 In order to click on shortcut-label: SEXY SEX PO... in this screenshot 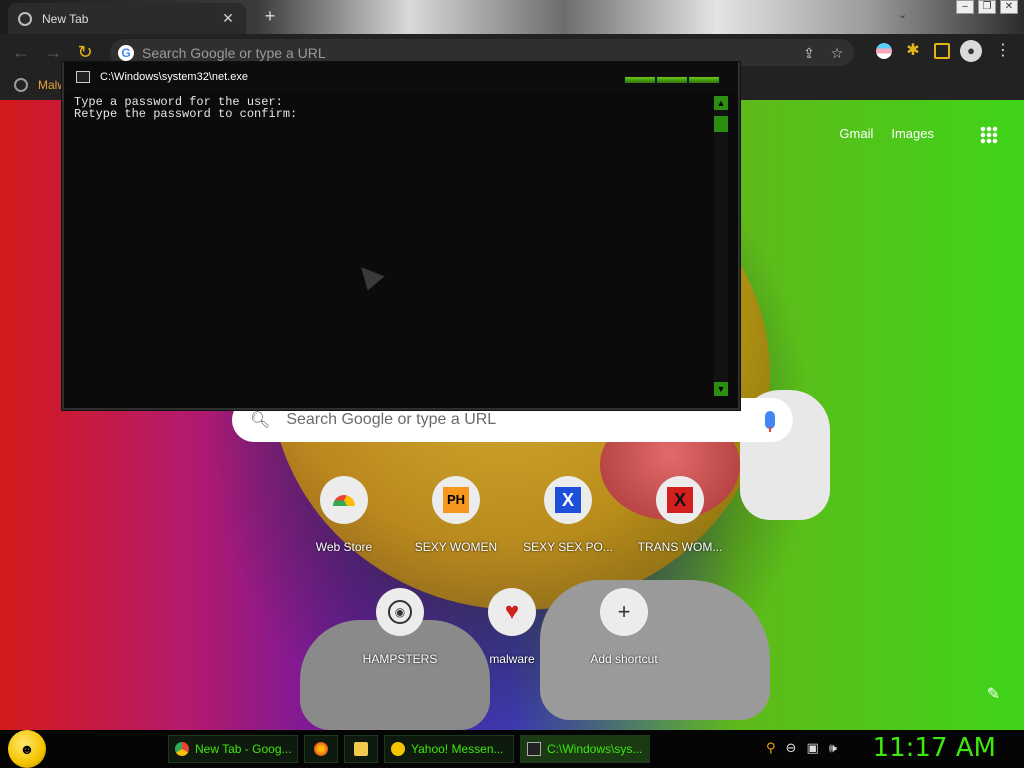, I will do `click(568, 547)`.